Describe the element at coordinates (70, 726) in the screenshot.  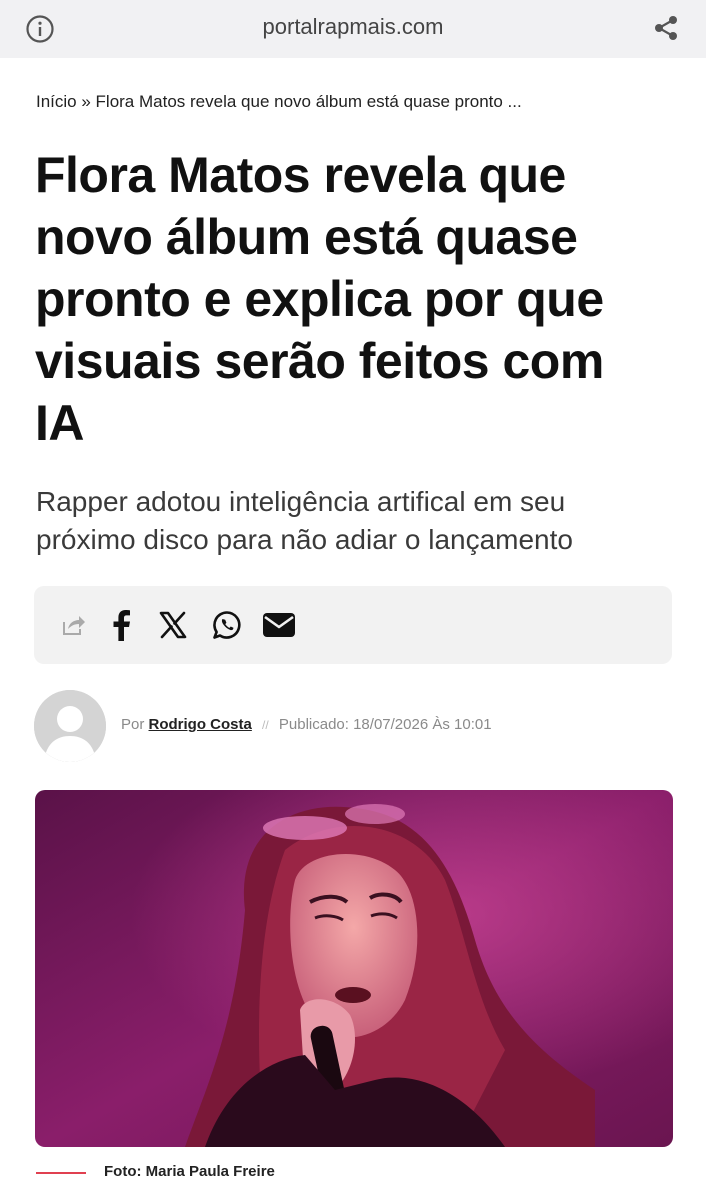
I see `avatar` at that location.